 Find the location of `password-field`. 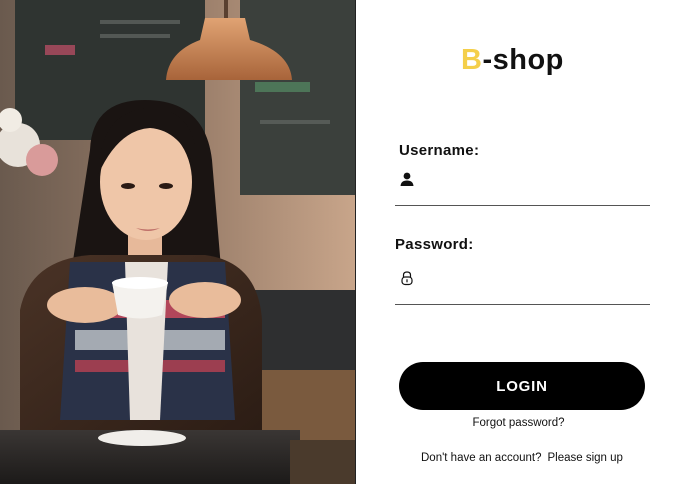

password-field is located at coordinates (522, 288).